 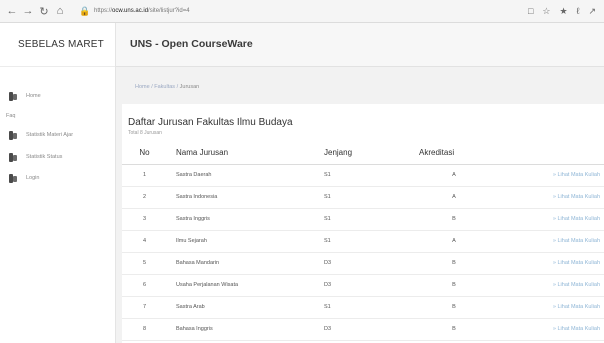 What do you see at coordinates (245, 329) in the screenshot?
I see `jurusan-name: Bahasa Inggris` at bounding box center [245, 329].